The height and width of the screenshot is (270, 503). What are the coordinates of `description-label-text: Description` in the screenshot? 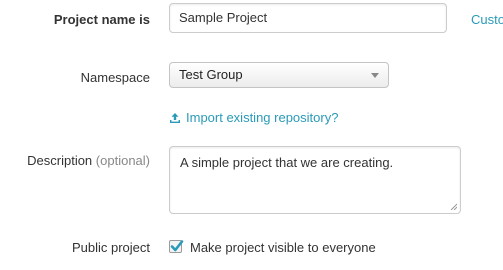 It's located at (60, 160).